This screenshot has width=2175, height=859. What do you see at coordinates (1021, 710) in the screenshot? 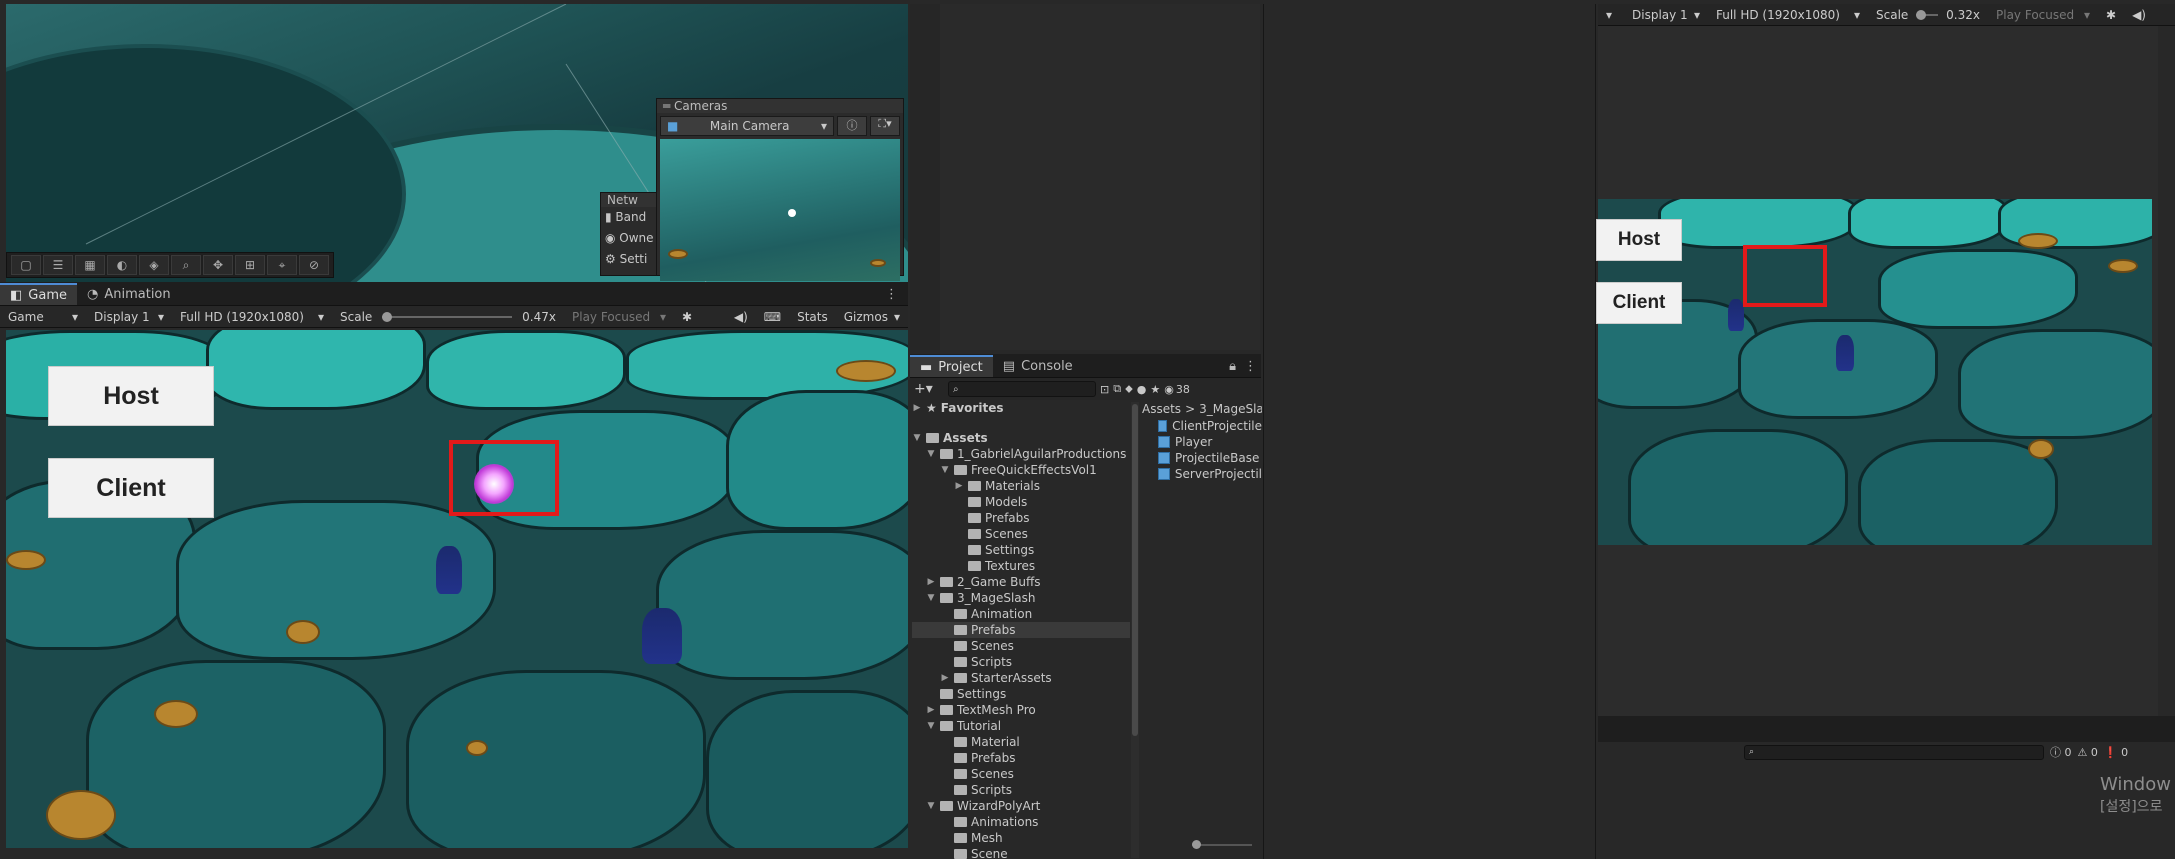
I see `folder-tree-item: ▶ TextMesh Pro` at bounding box center [1021, 710].